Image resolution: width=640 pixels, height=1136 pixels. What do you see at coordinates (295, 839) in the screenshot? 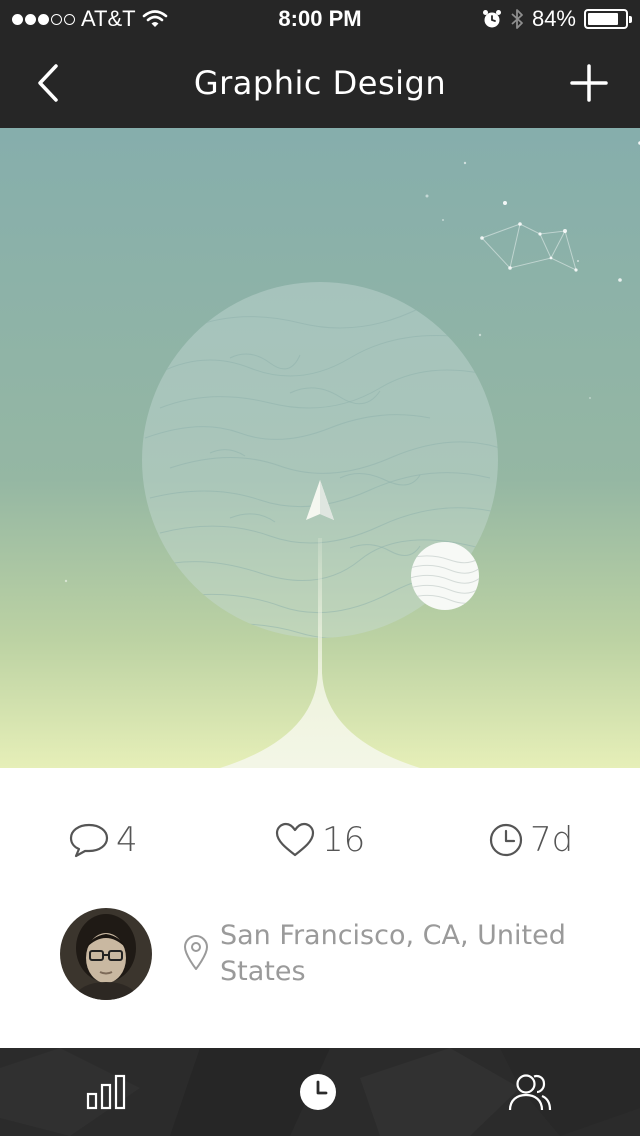
I see `heart-icon` at bounding box center [295, 839].